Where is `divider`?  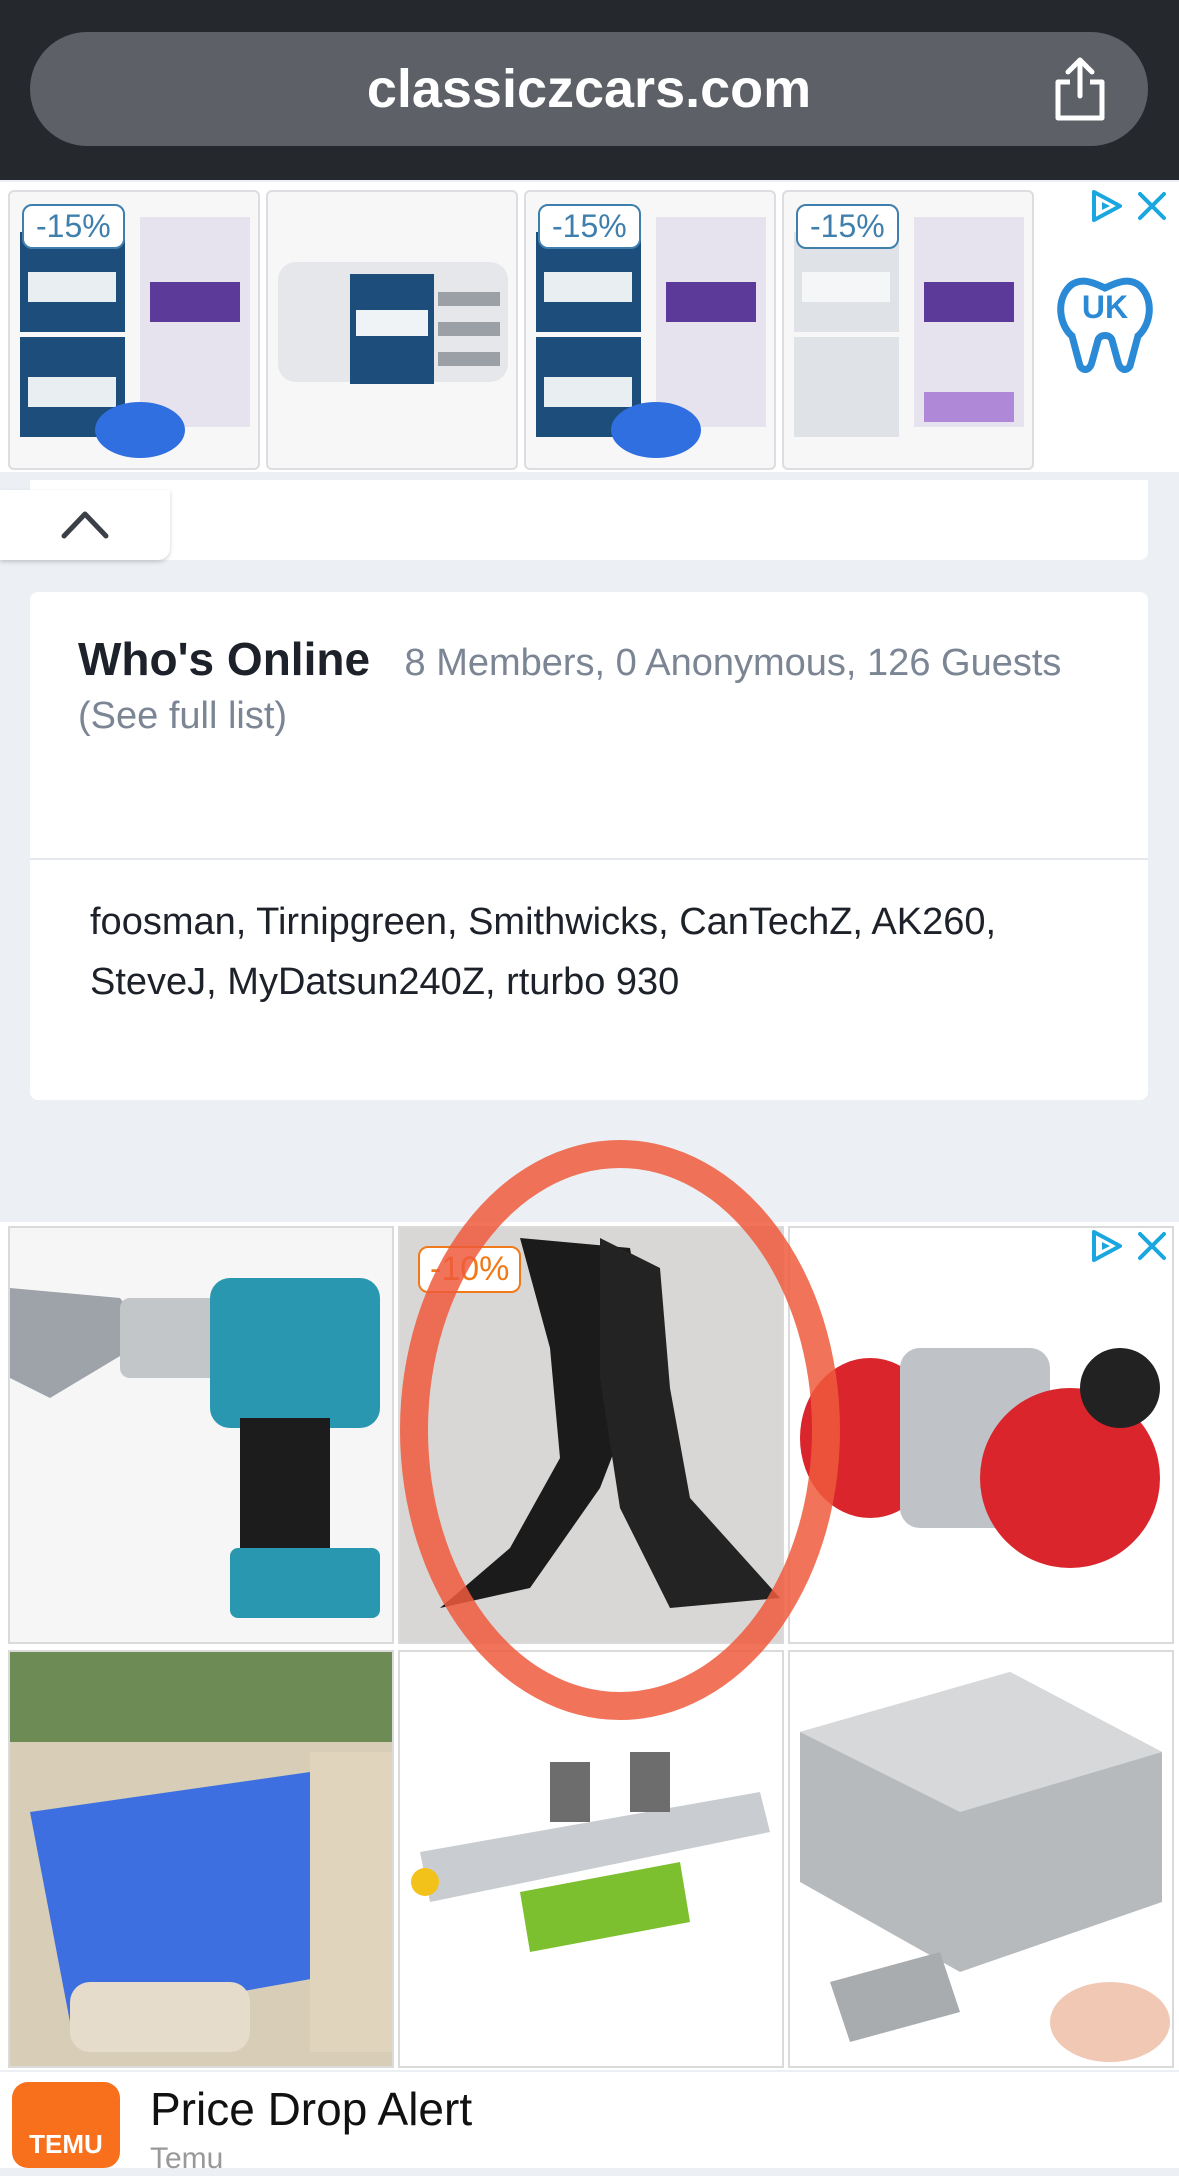 divider is located at coordinates (589, 859).